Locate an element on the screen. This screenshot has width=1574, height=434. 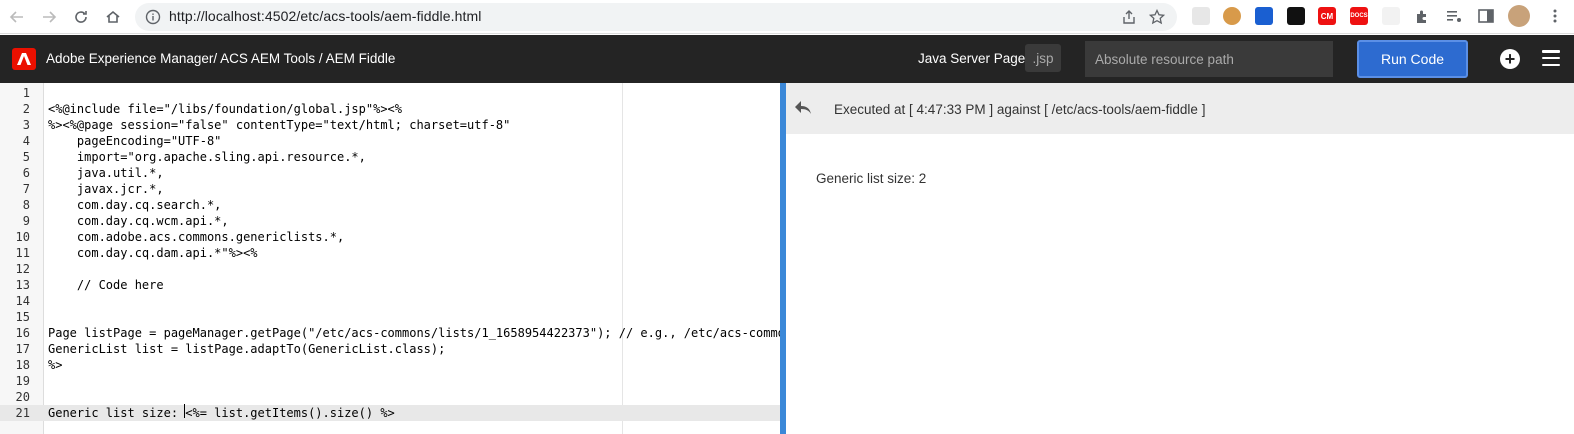
line-number: 17 is located at coordinates (22, 349).